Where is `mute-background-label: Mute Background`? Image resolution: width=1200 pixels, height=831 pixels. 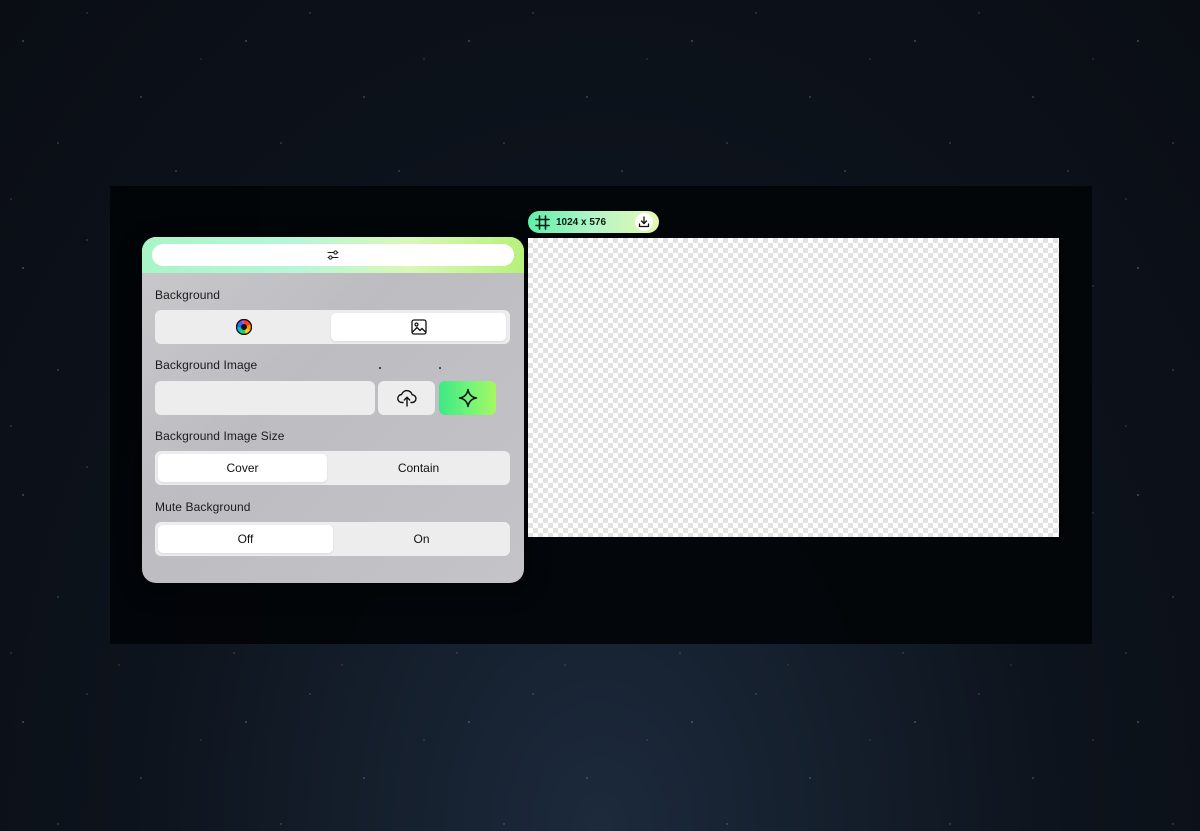
mute-background-label: Mute Background is located at coordinates (203, 507).